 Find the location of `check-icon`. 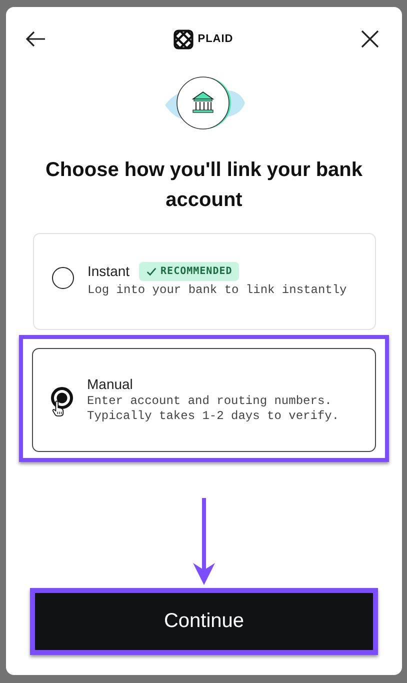

check-icon is located at coordinates (151, 271).